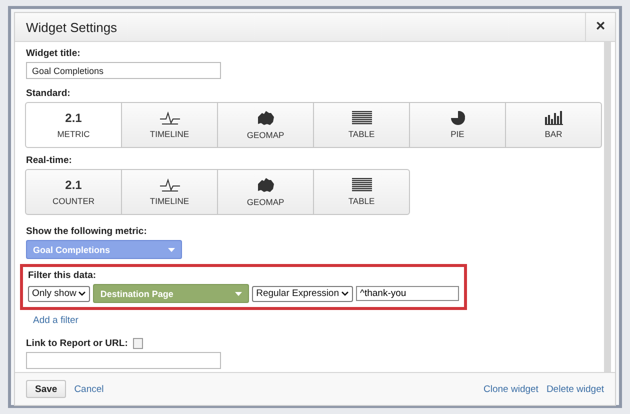 The image size is (630, 414). I want to click on field-label: Filter this data:, so click(63, 275).